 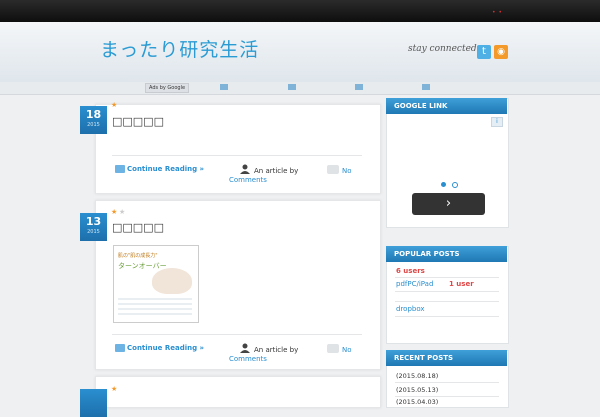 What do you see at coordinates (138, 256) in the screenshot?
I see `thumbnail-text-1: 肌の"肌の成長力"` at bounding box center [138, 256].